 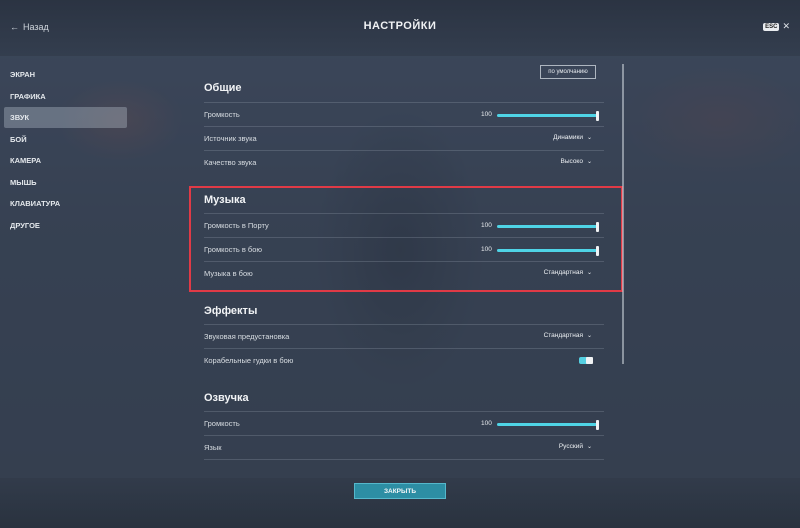 I want to click on voice-volume-slider, so click(x=548, y=424).